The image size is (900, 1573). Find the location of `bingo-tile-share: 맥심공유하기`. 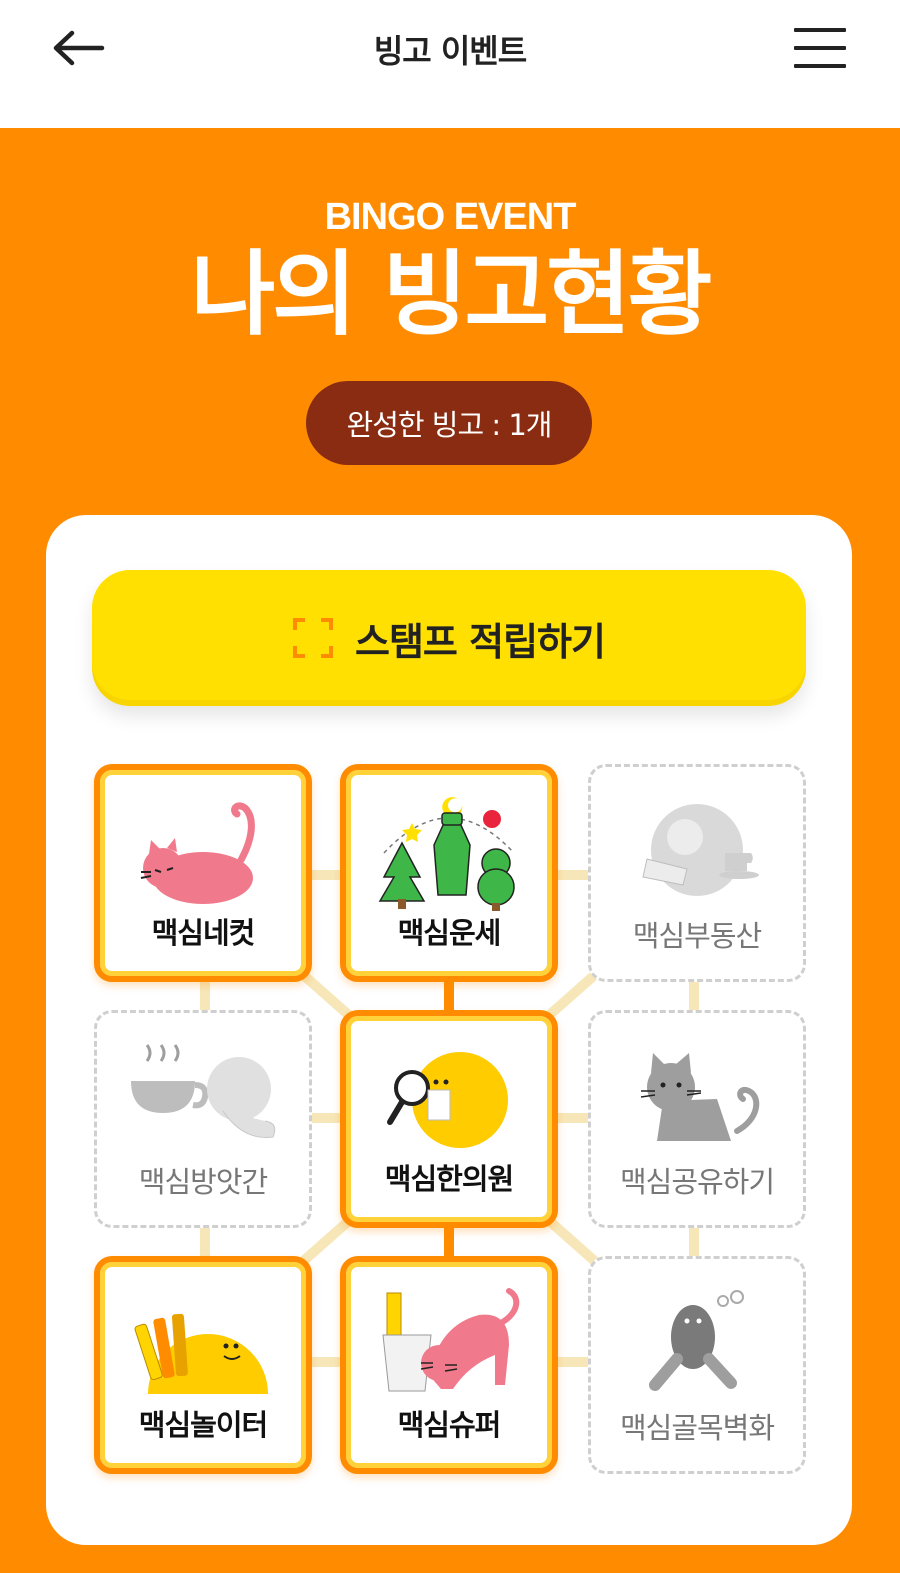

bingo-tile-share: 맥심공유하기 is located at coordinates (697, 1119).